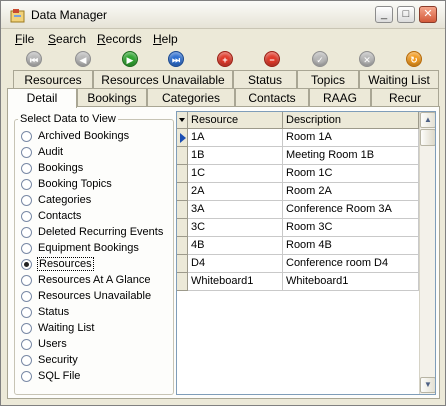 Image resolution: width=446 pixels, height=406 pixels. I want to click on toolbar: ⏮ ◀ ▶ ⏭ + − ✓ ✕ ↻, so click(223, 60).